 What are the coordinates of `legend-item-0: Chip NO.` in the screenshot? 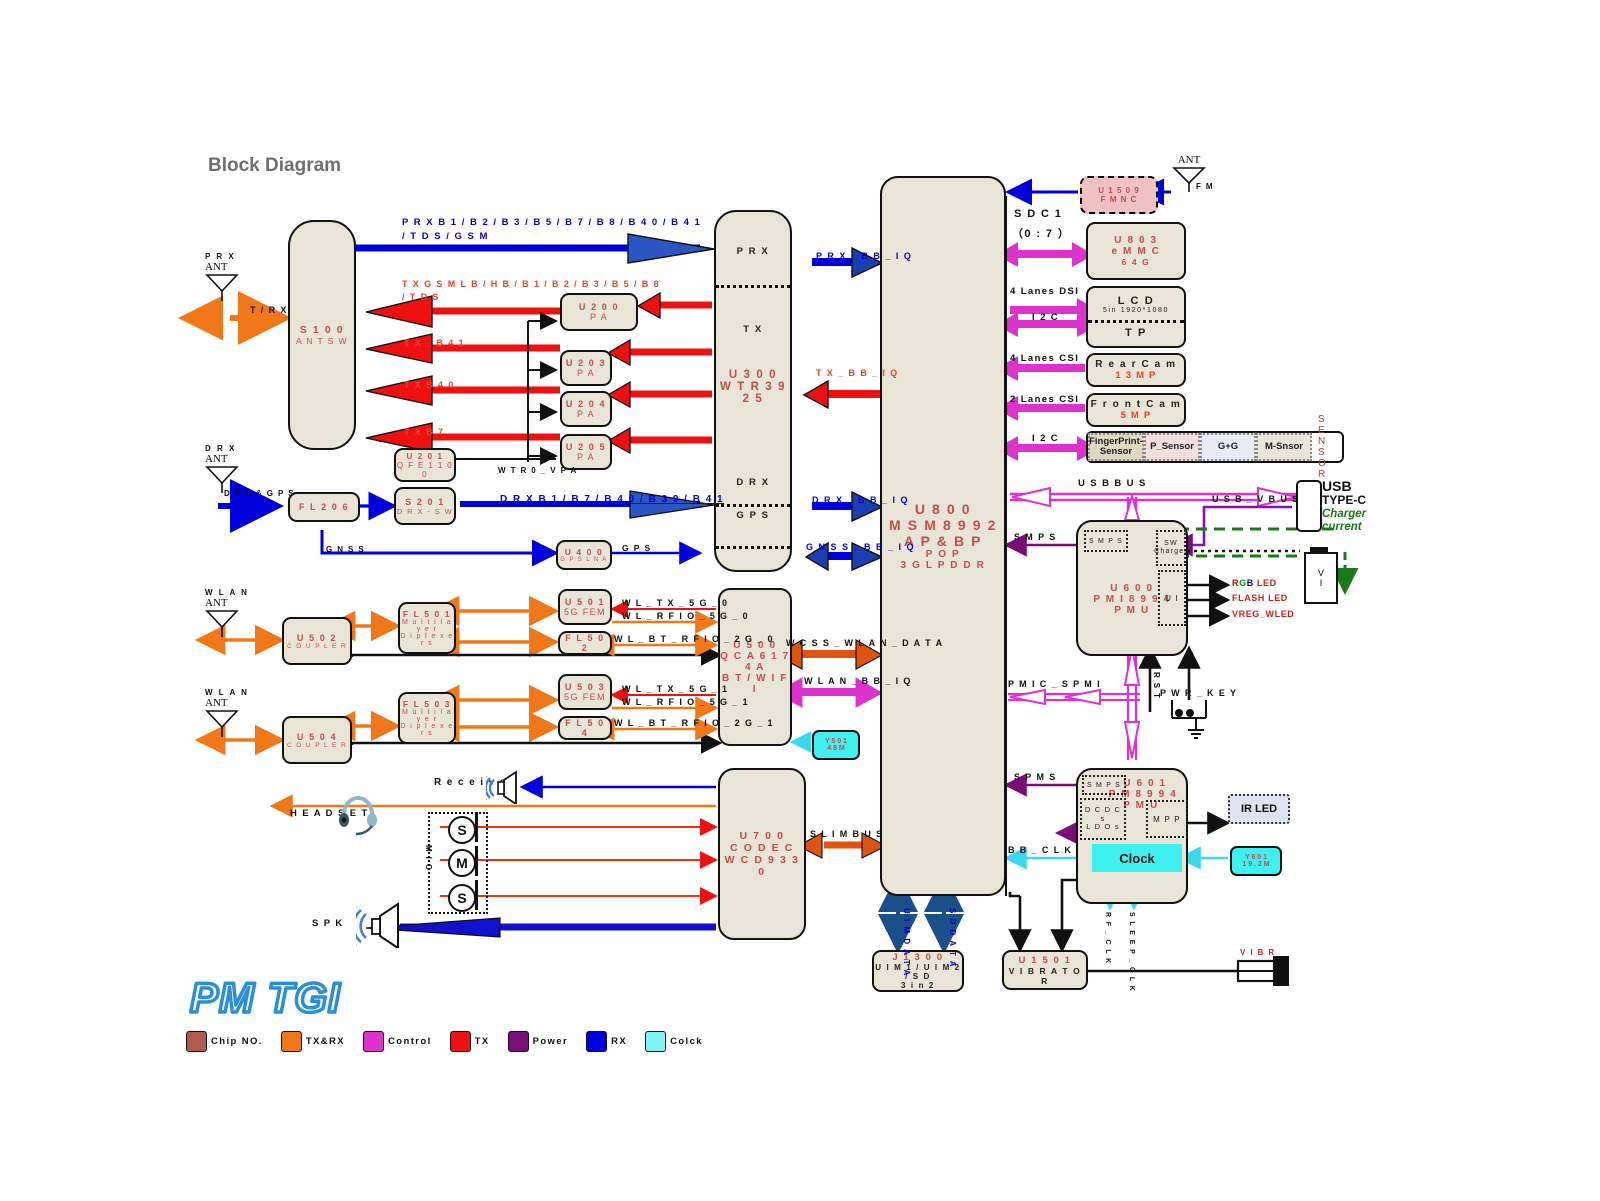 It's located at (224, 1041).